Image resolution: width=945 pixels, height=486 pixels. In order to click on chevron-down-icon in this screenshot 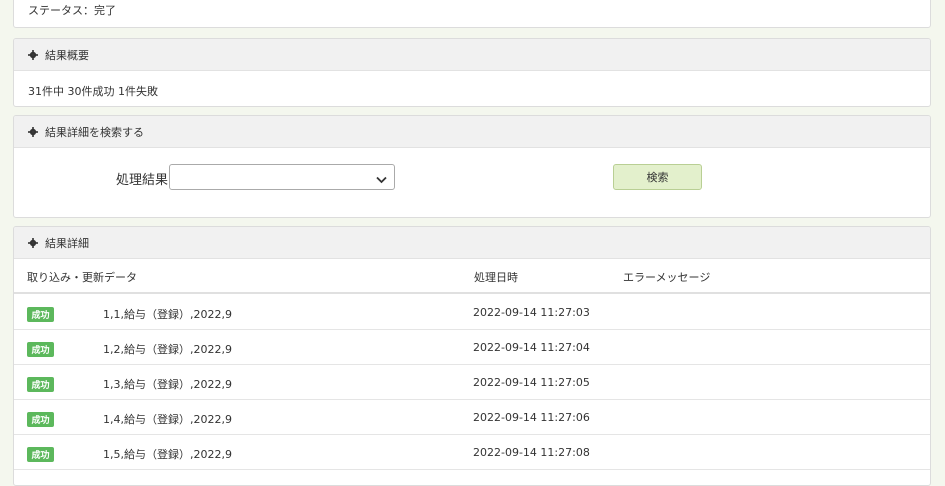, I will do `click(381, 178)`.